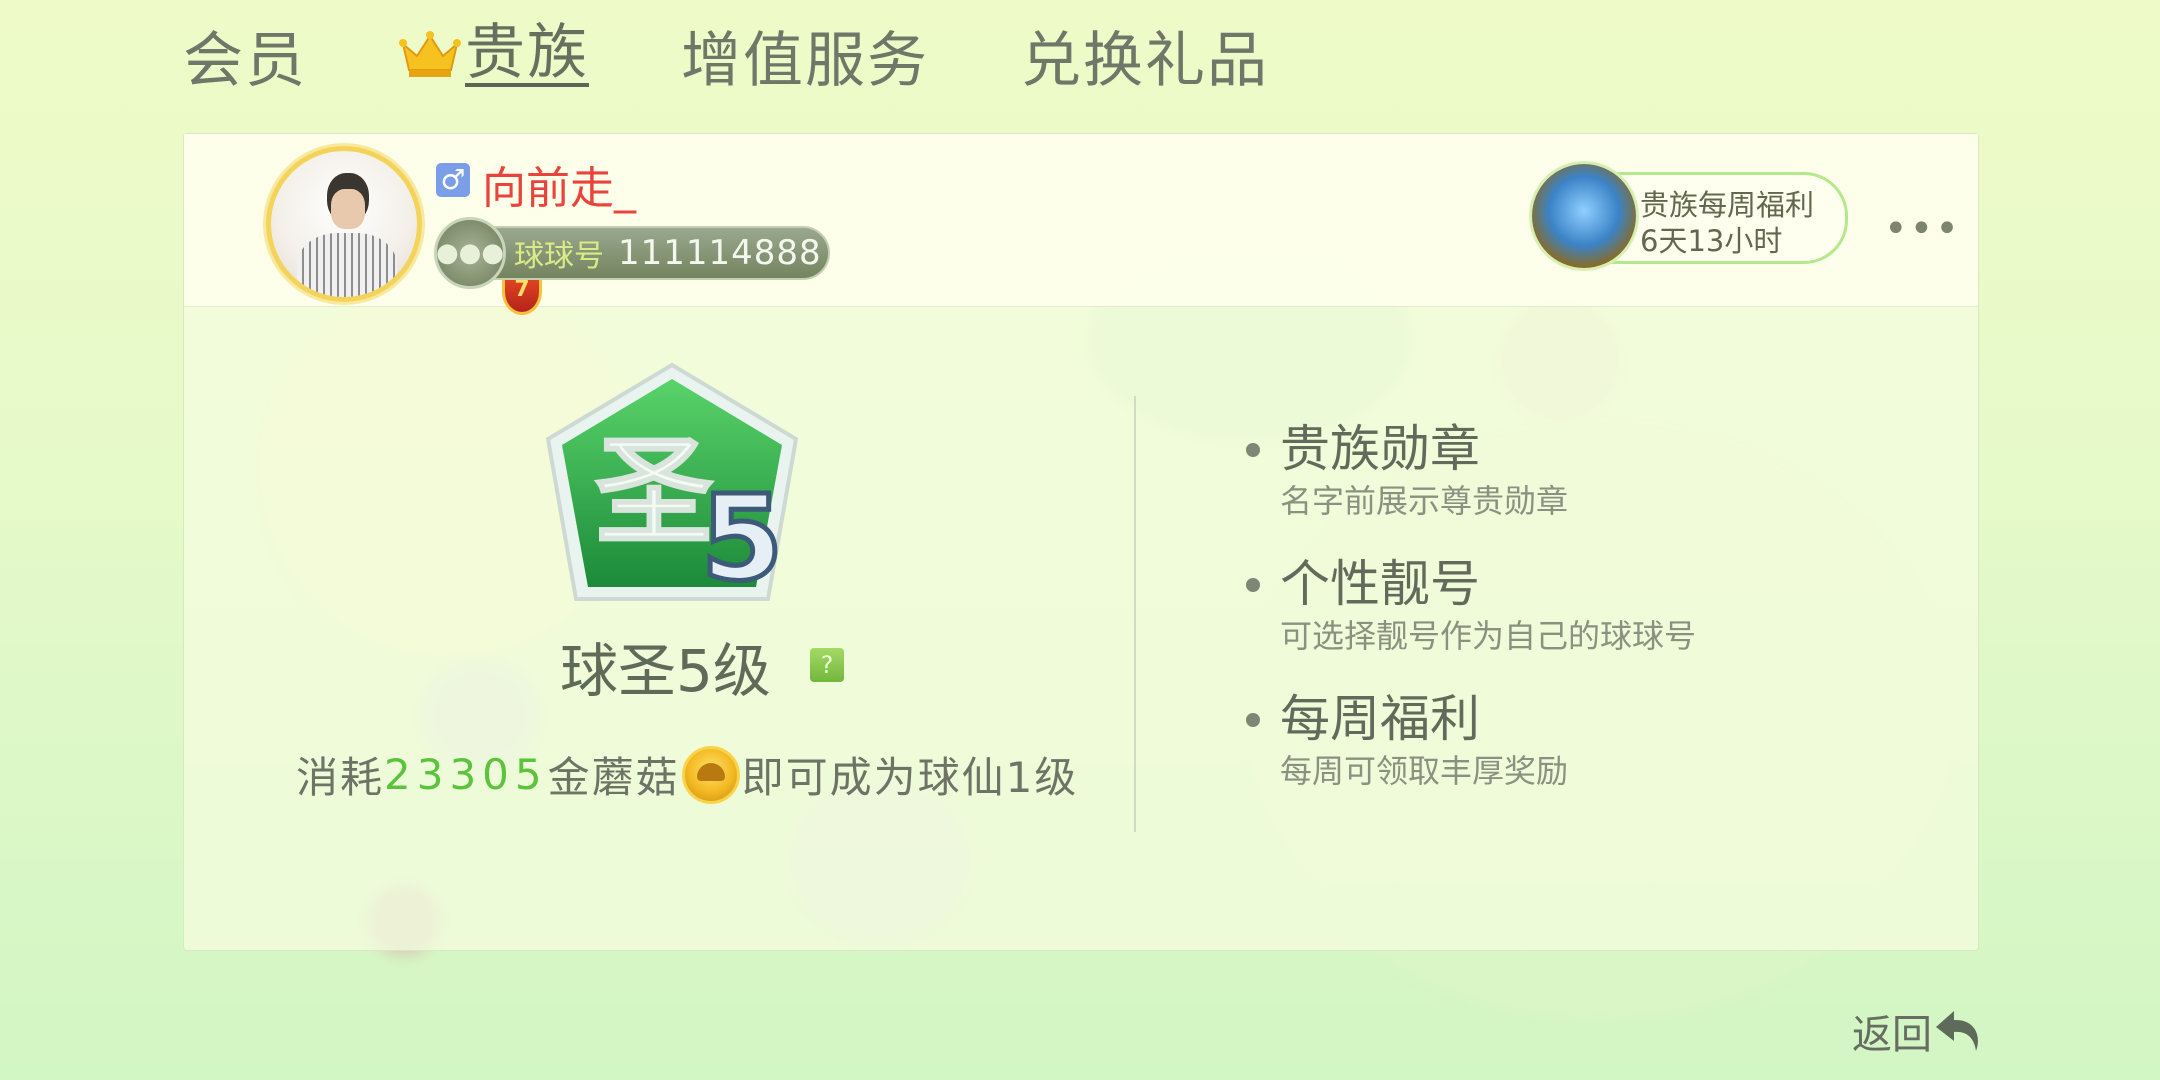  I want to click on ball-face-icon: ●●●, so click(470, 253).